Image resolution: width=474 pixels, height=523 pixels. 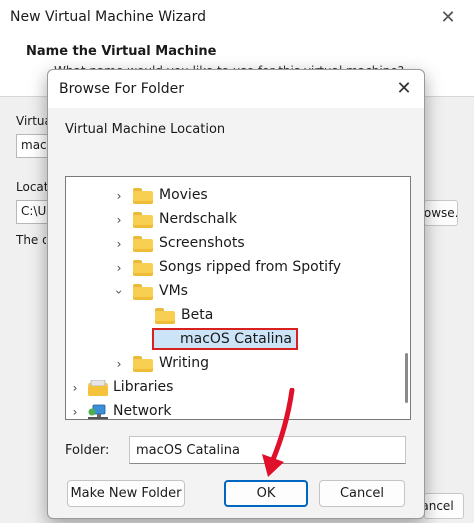 I want to click on wizard-heading: Name the Virtual Machine, so click(x=121, y=51).